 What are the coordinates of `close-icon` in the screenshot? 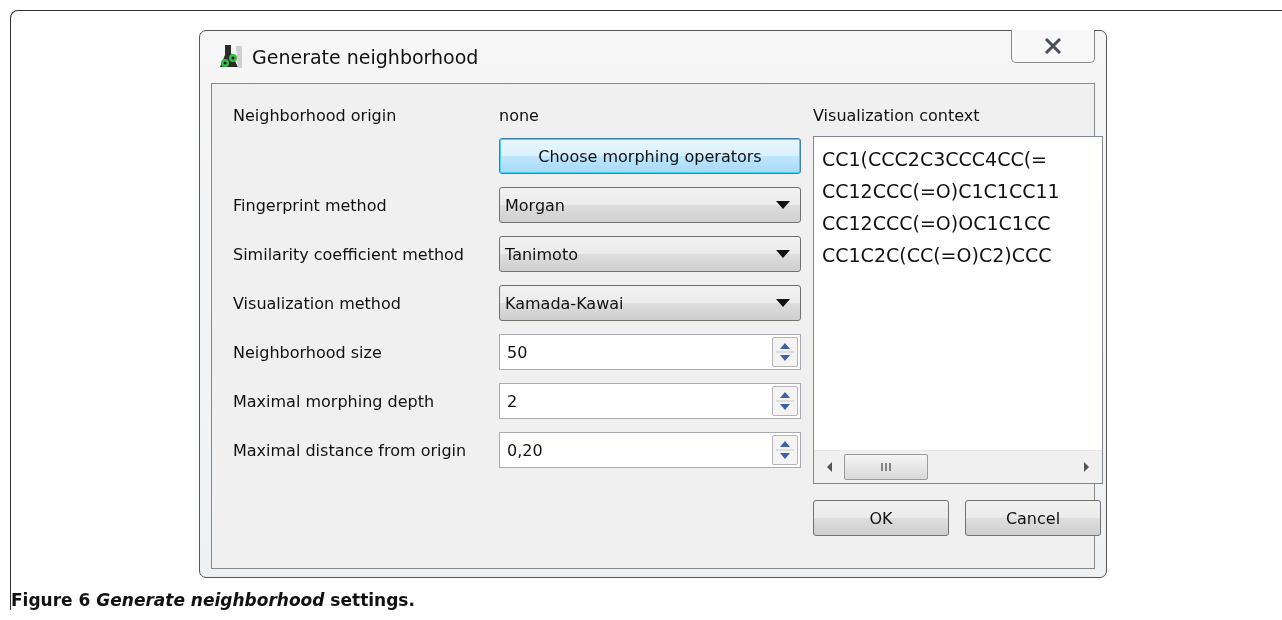 It's located at (1053, 46).